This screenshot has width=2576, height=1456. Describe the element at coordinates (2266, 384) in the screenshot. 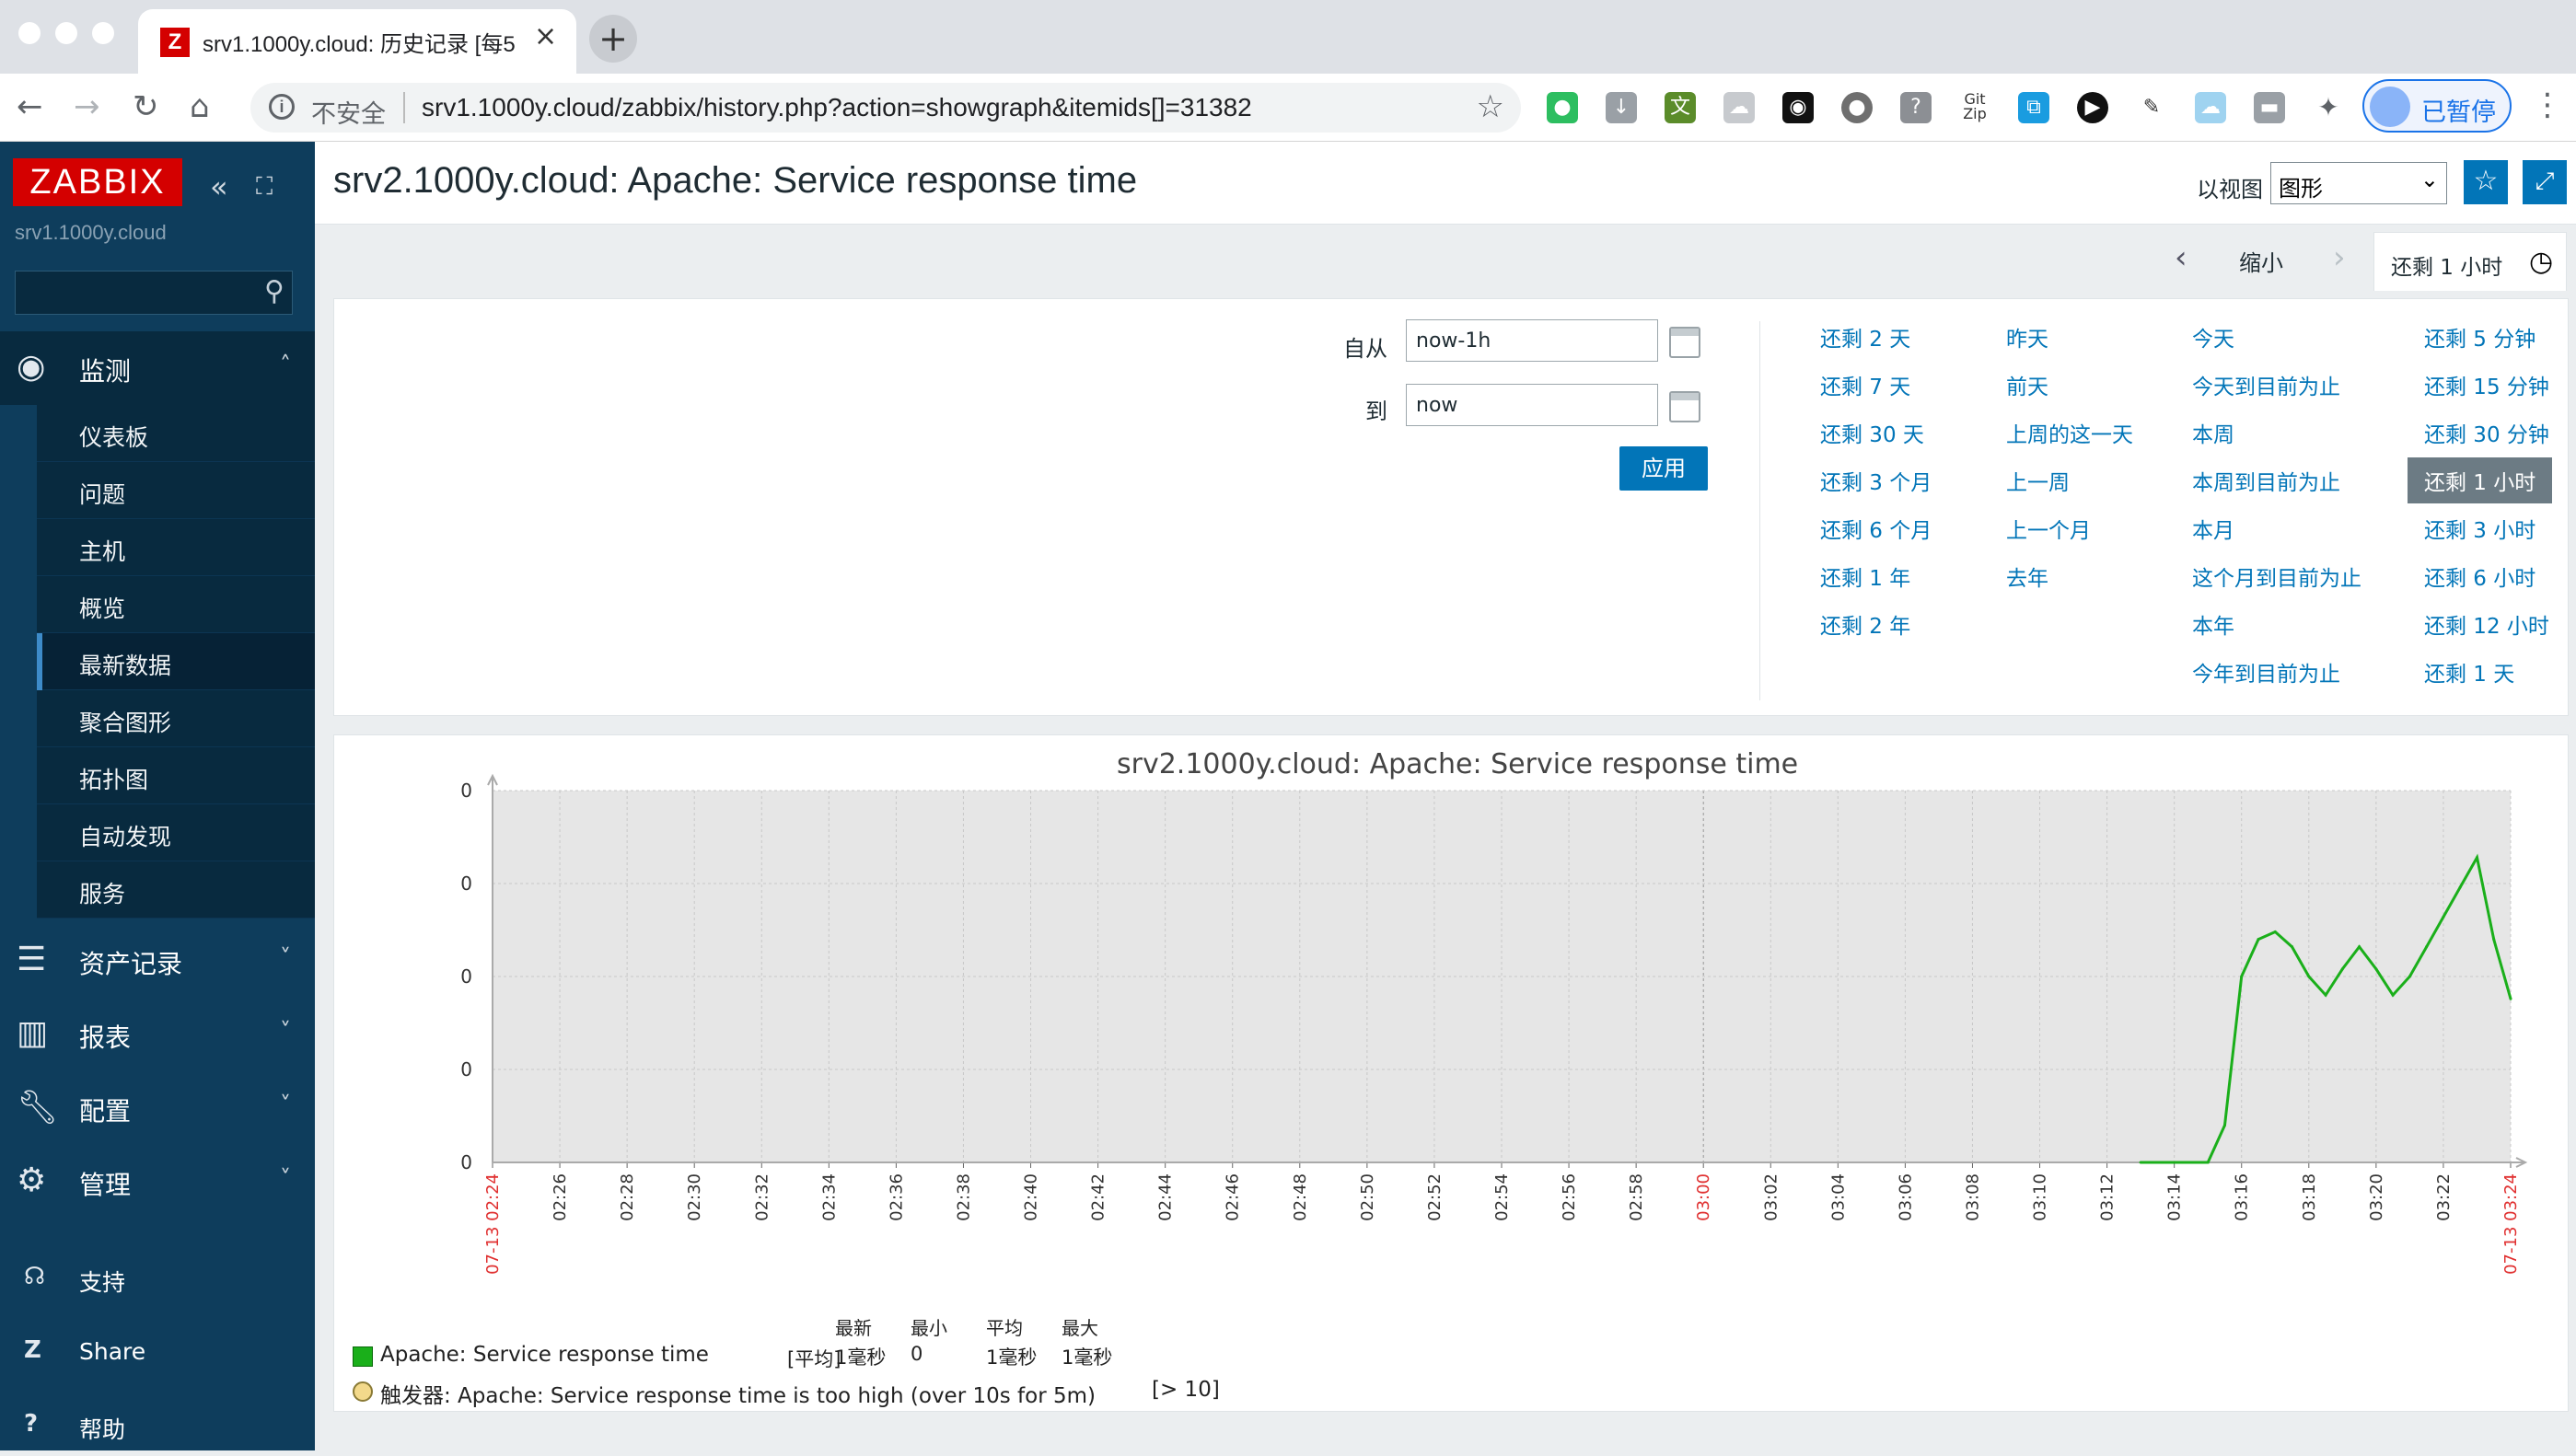

I see `quick-range-link: 今天到目前为止` at that location.